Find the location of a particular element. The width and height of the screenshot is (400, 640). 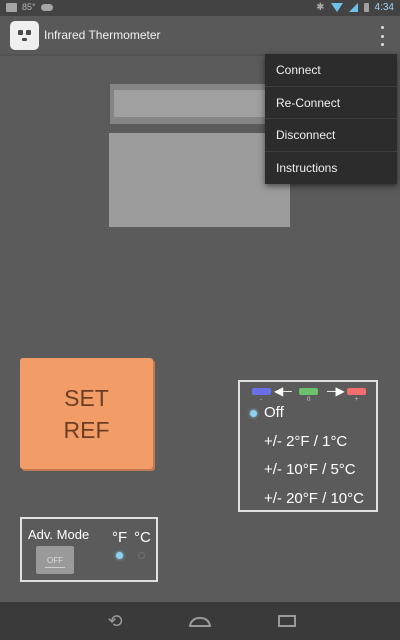

set-ref-label-line2: REF is located at coordinates (86, 429).